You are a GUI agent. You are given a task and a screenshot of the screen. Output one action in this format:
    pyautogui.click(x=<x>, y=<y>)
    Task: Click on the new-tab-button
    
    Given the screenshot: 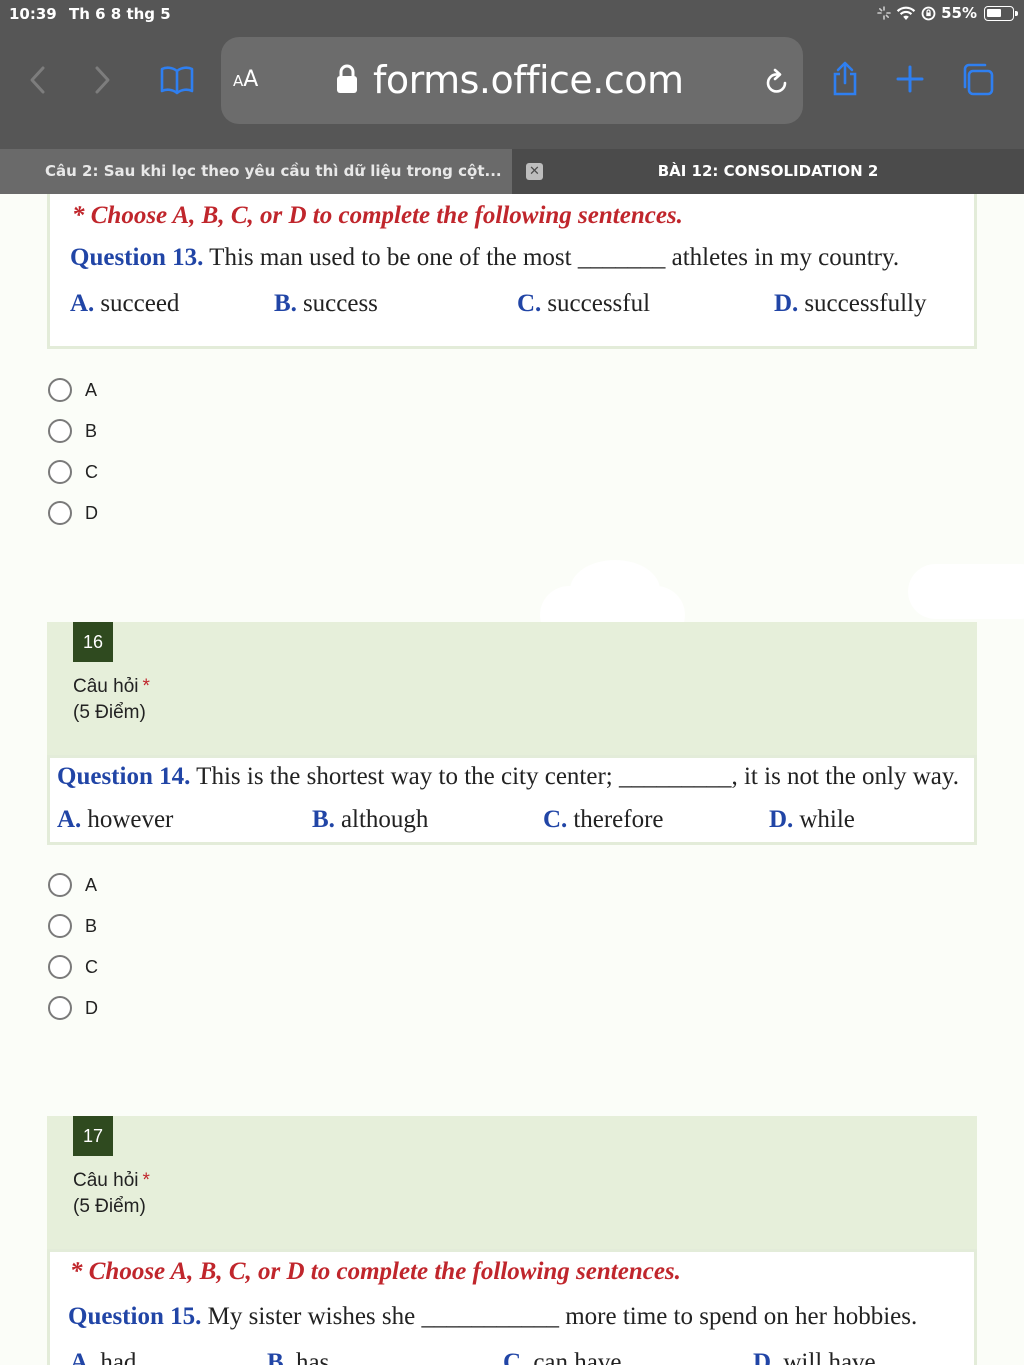 What is the action you would take?
    pyautogui.click(x=910, y=79)
    